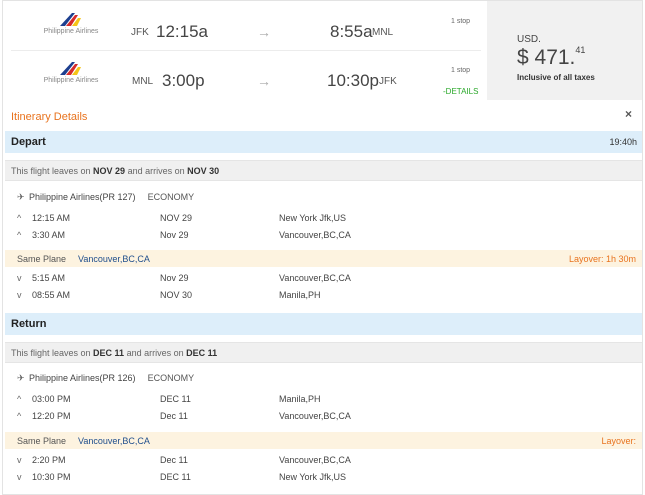 The height and width of the screenshot is (495, 645). I want to click on trip-duration: 19:40h, so click(623, 142).